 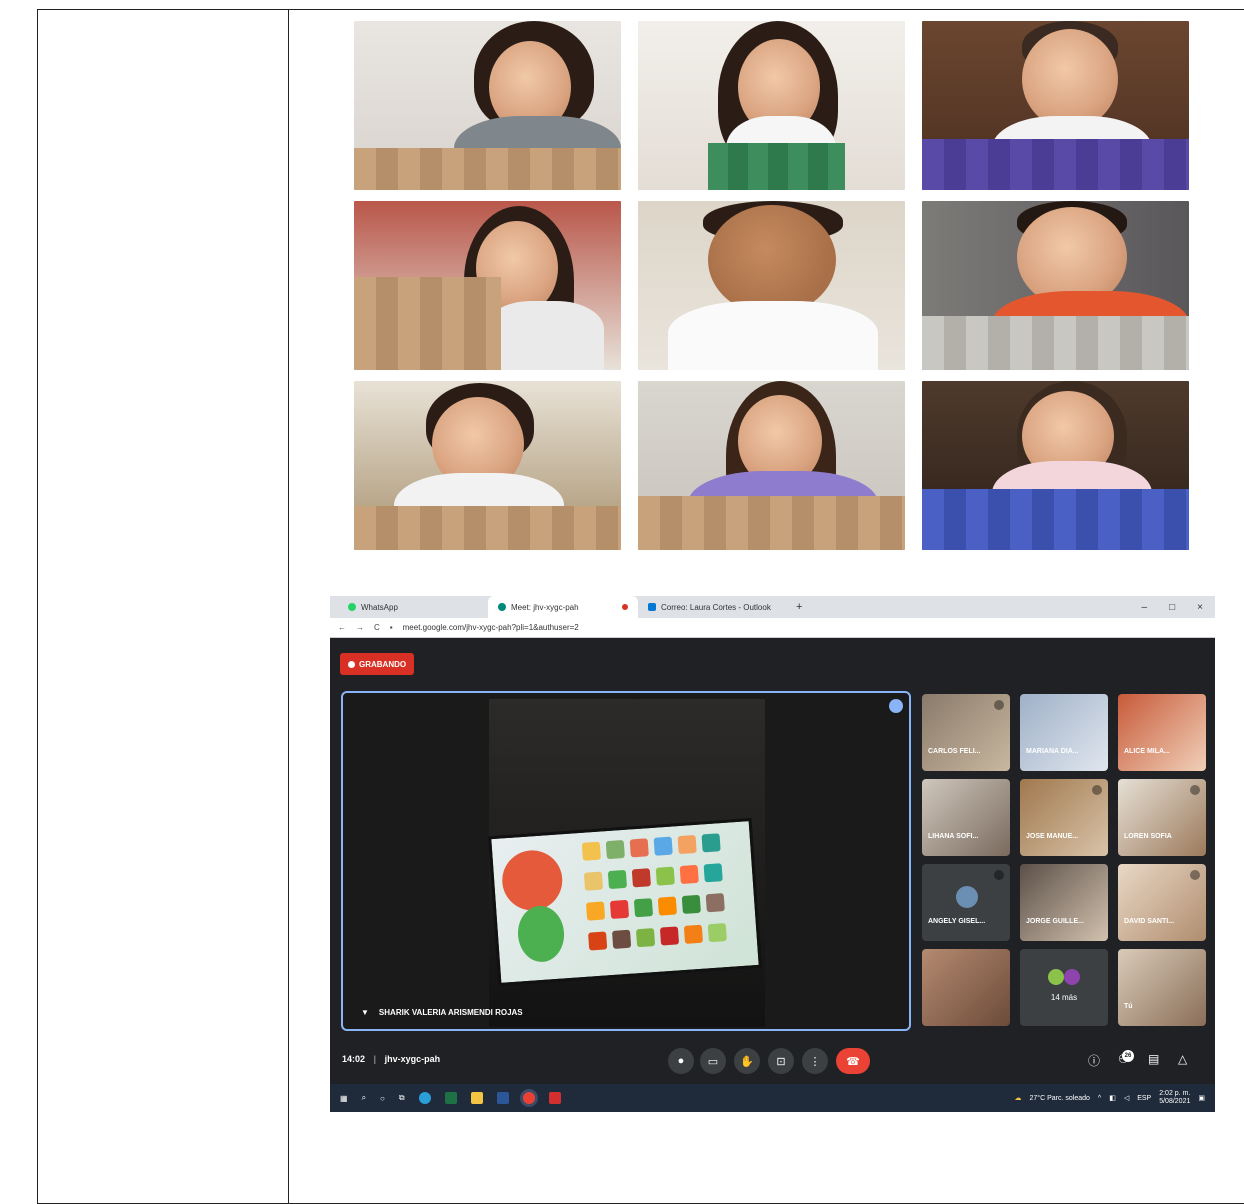 What do you see at coordinates (424, 1098) in the screenshot?
I see `edge-icon` at bounding box center [424, 1098].